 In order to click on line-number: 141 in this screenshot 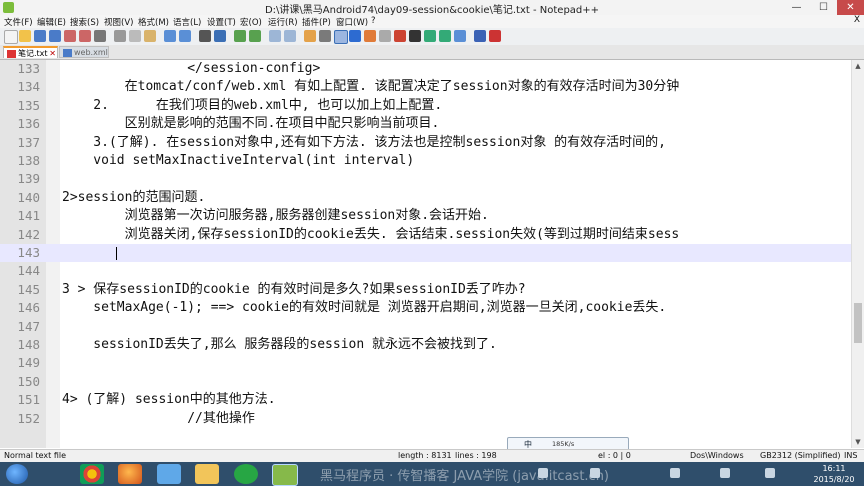, I will do `click(28, 216)`.